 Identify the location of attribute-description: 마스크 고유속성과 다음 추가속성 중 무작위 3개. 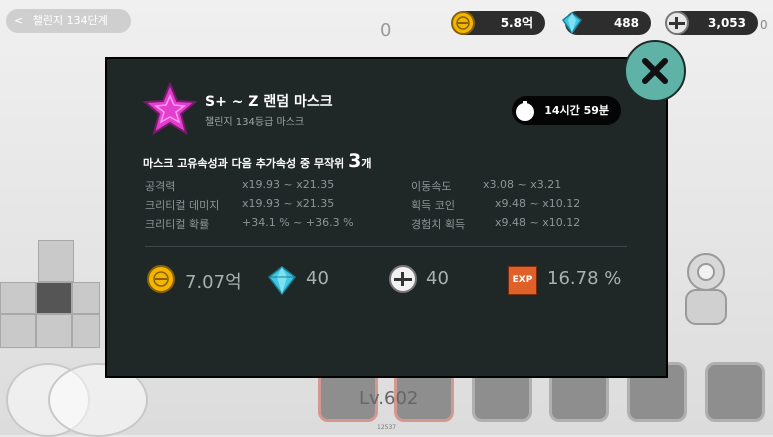
(257, 161).